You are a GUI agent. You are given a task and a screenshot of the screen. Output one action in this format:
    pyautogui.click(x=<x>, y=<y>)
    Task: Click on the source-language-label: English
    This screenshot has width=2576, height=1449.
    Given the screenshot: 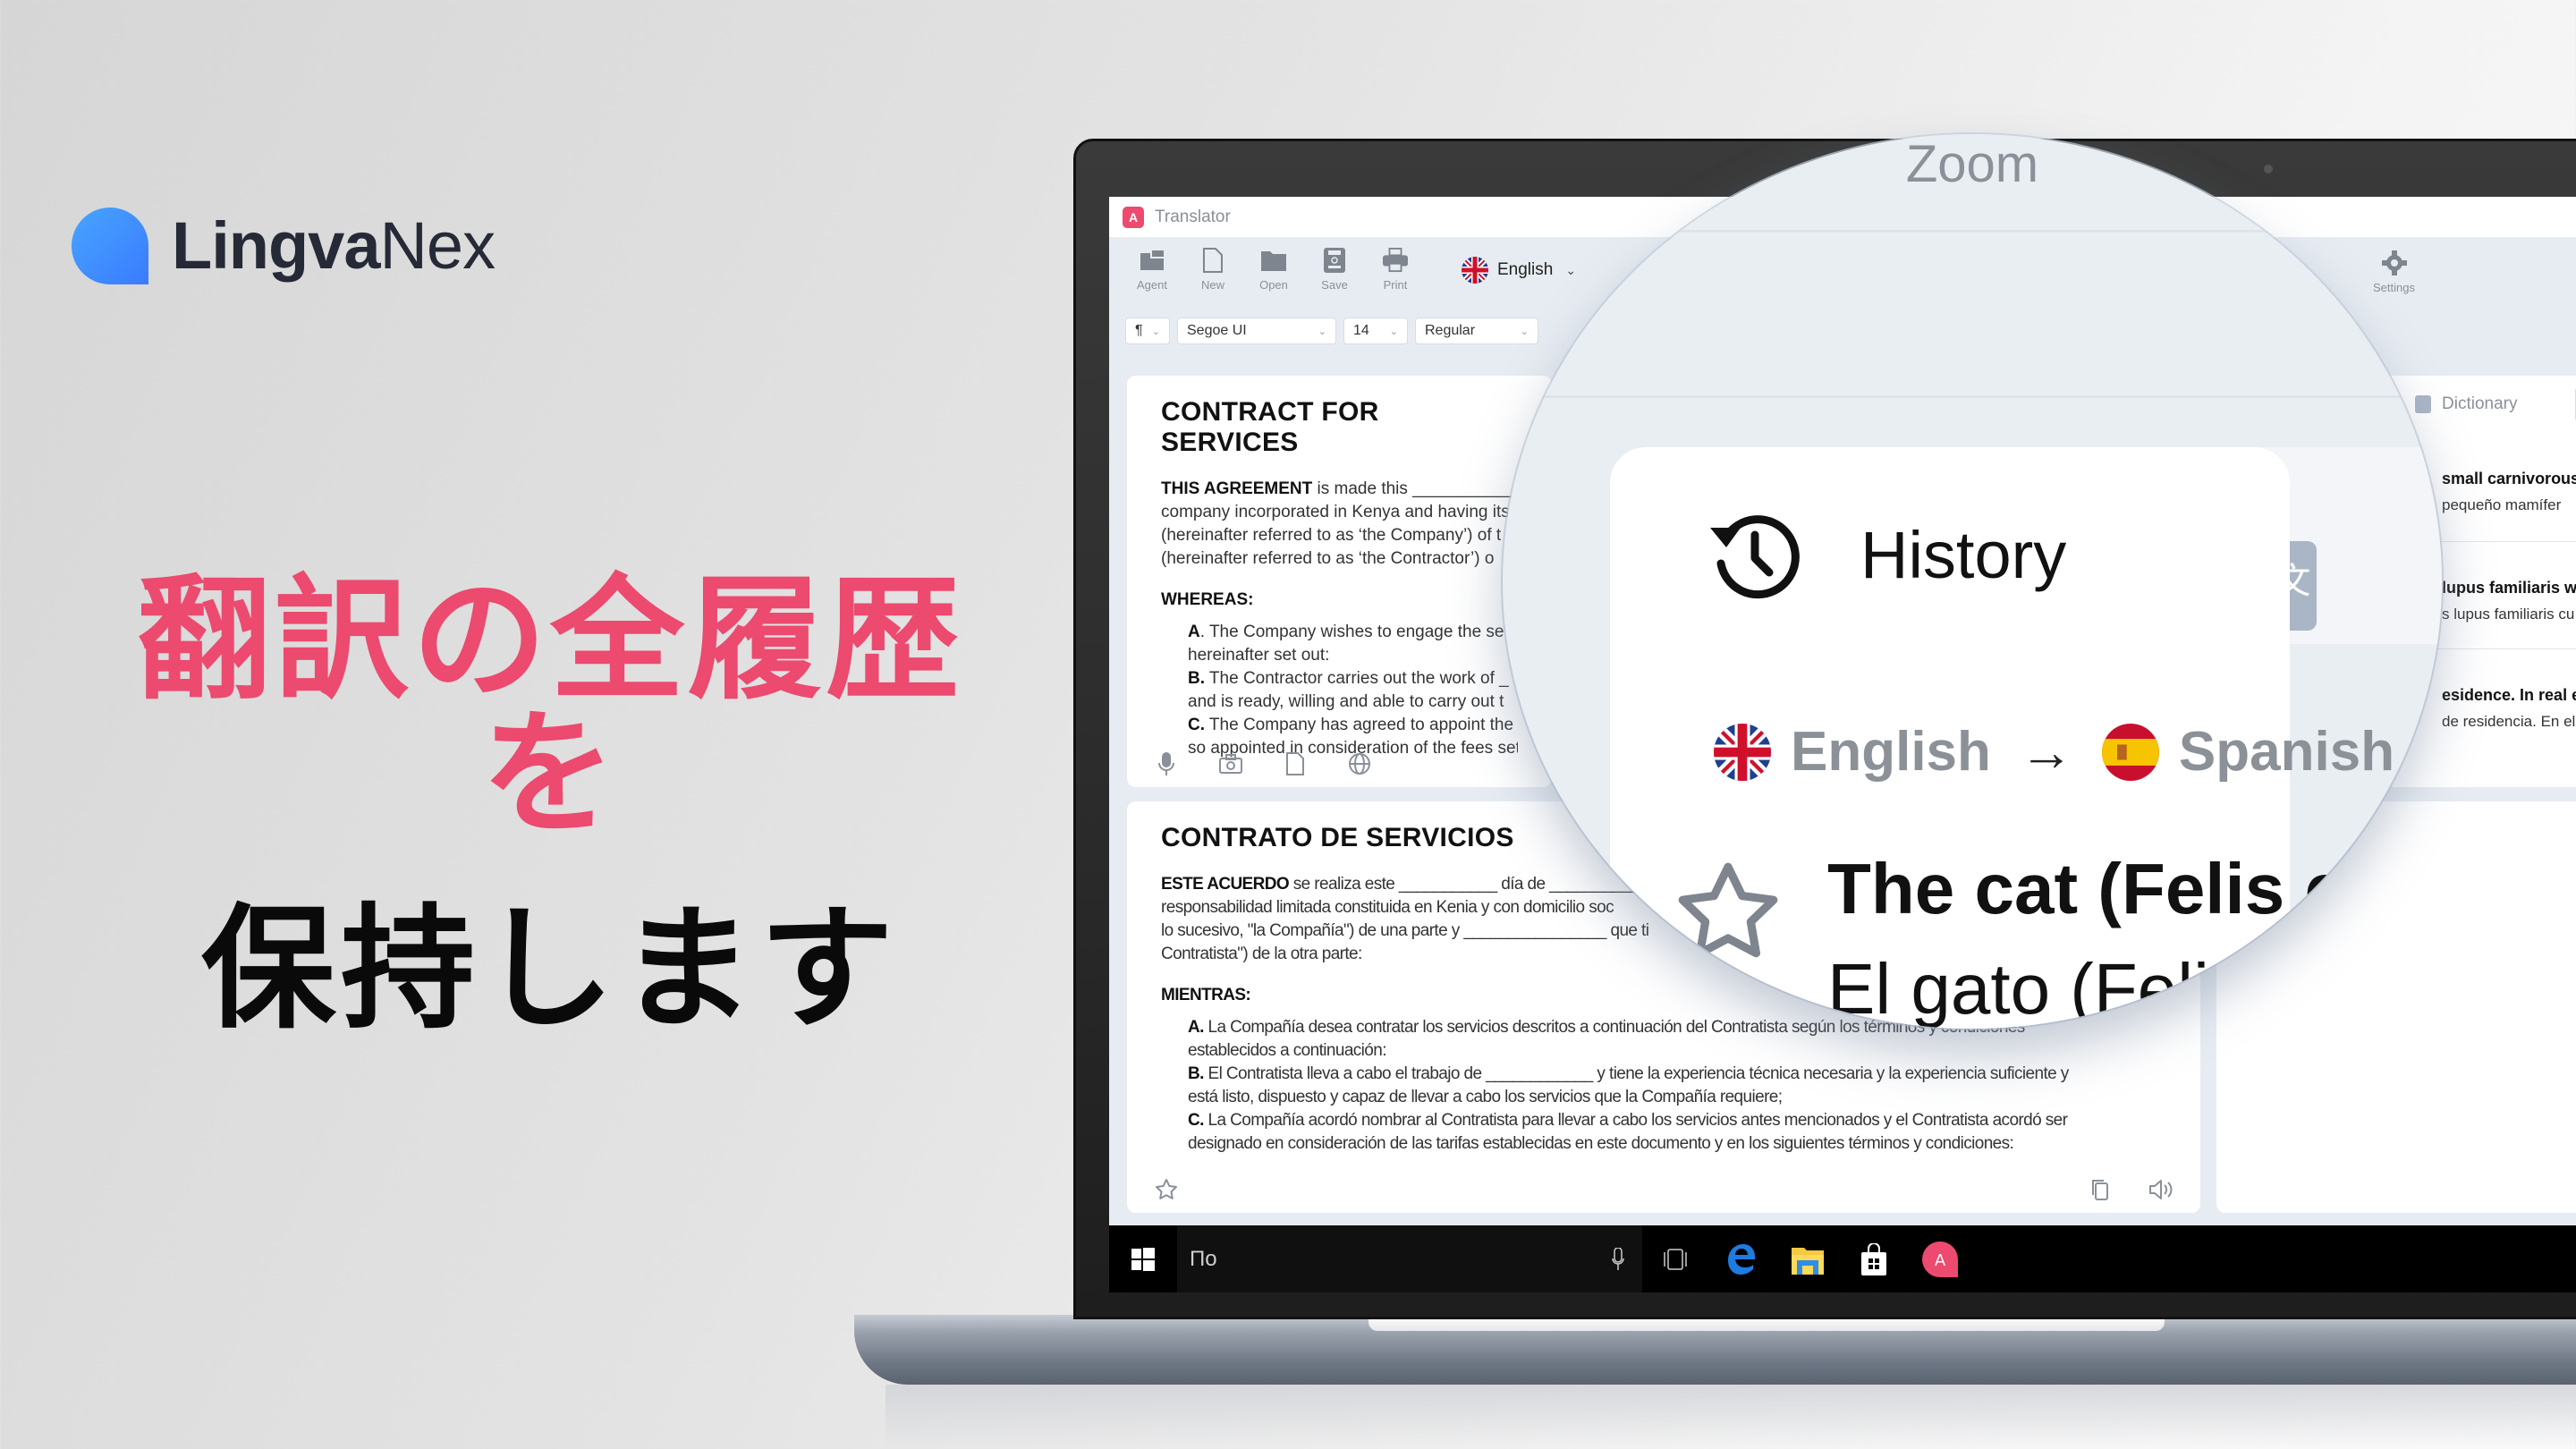 What is the action you would take?
    pyautogui.click(x=1525, y=269)
    